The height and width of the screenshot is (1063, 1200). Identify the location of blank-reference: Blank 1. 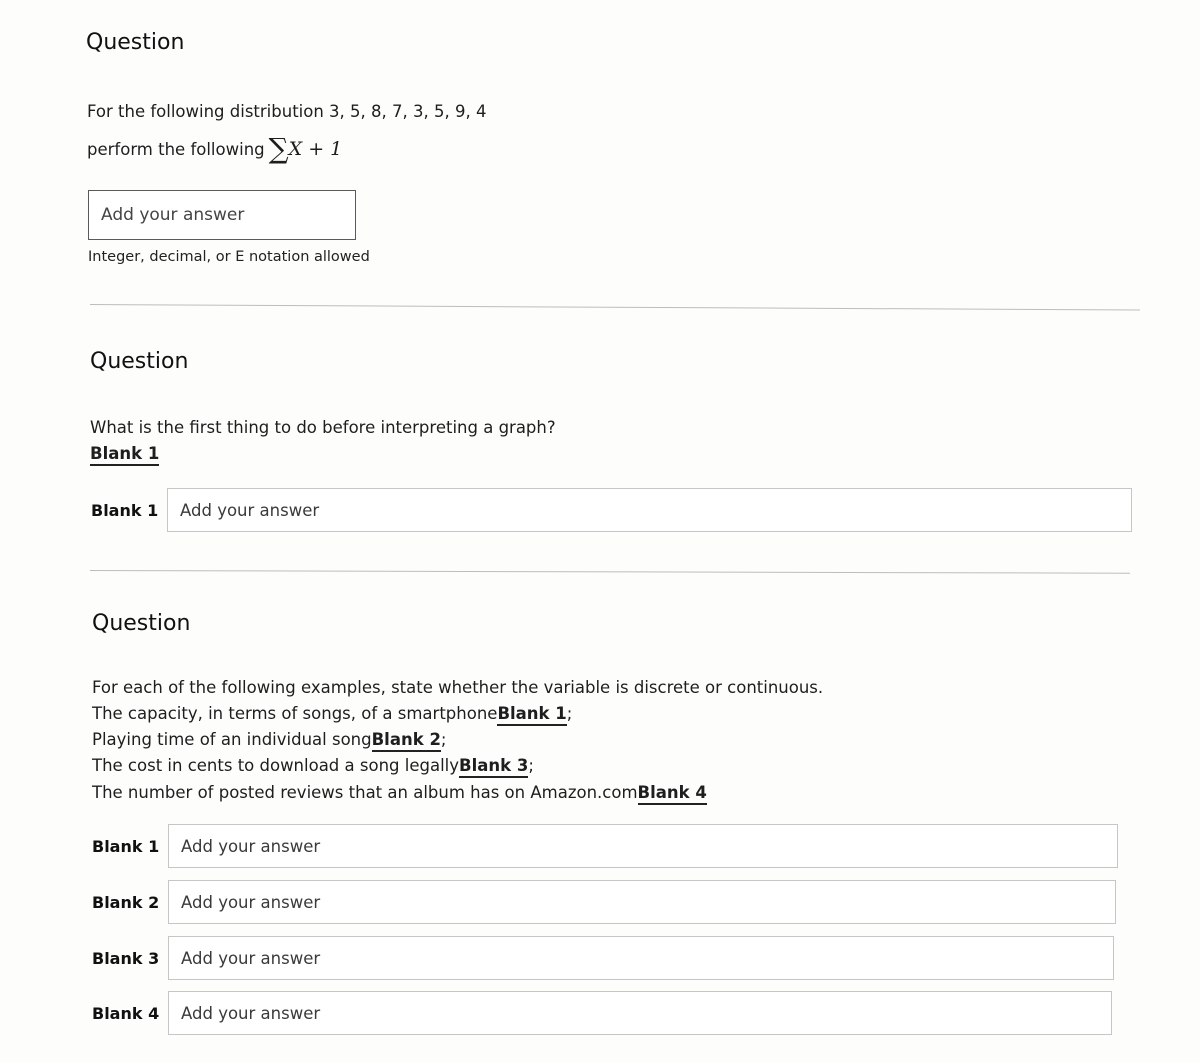
(125, 455).